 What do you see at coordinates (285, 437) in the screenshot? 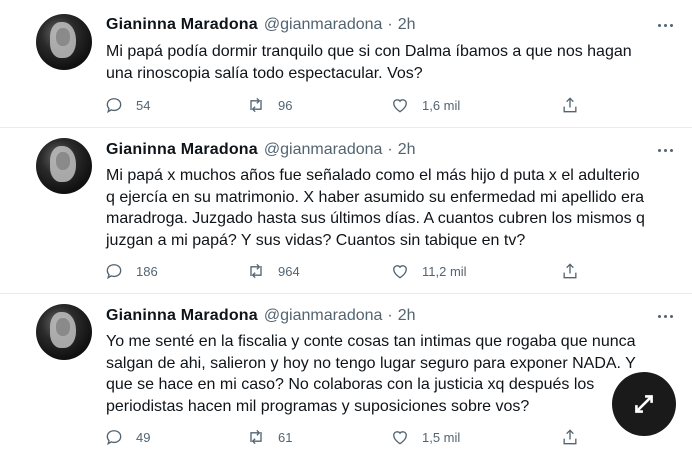
I see `retweet-count: 61` at bounding box center [285, 437].